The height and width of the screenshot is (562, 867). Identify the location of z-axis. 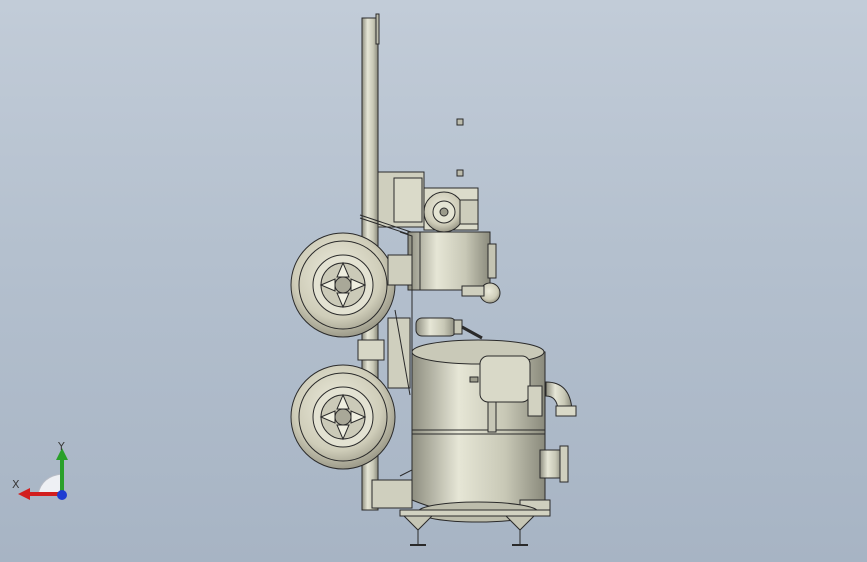
(62, 495).